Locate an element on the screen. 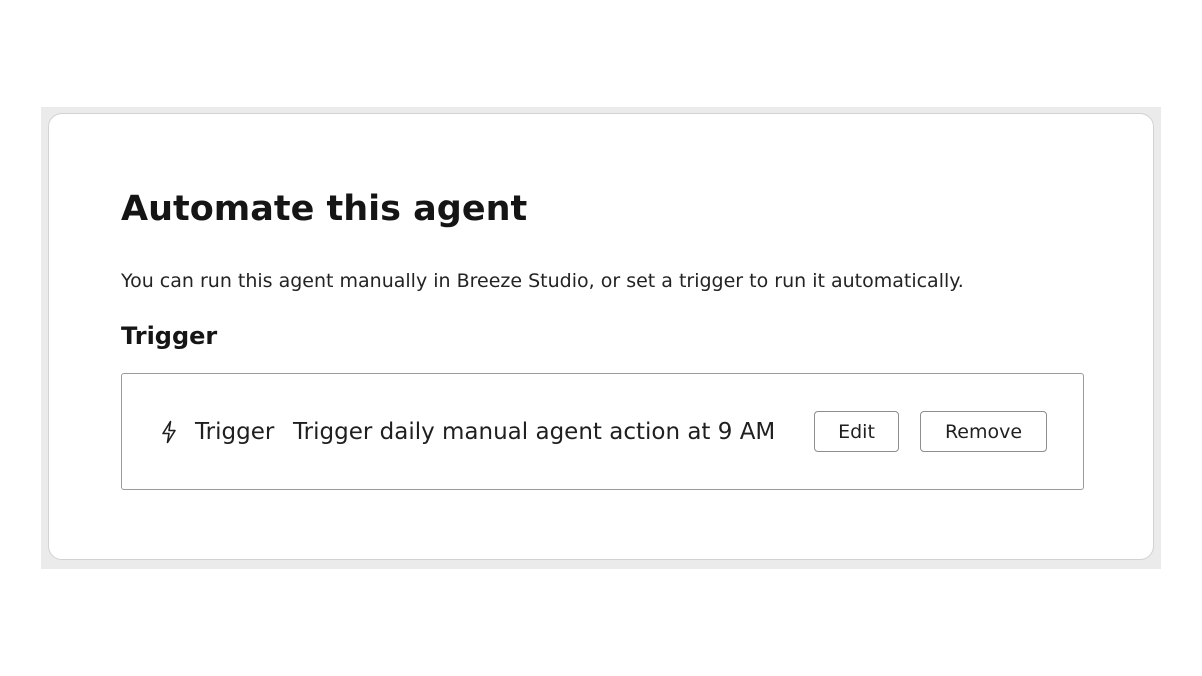 Image resolution: width=1202 pixels, height=676 pixels. panel-title: Automate this agent is located at coordinates (324, 209).